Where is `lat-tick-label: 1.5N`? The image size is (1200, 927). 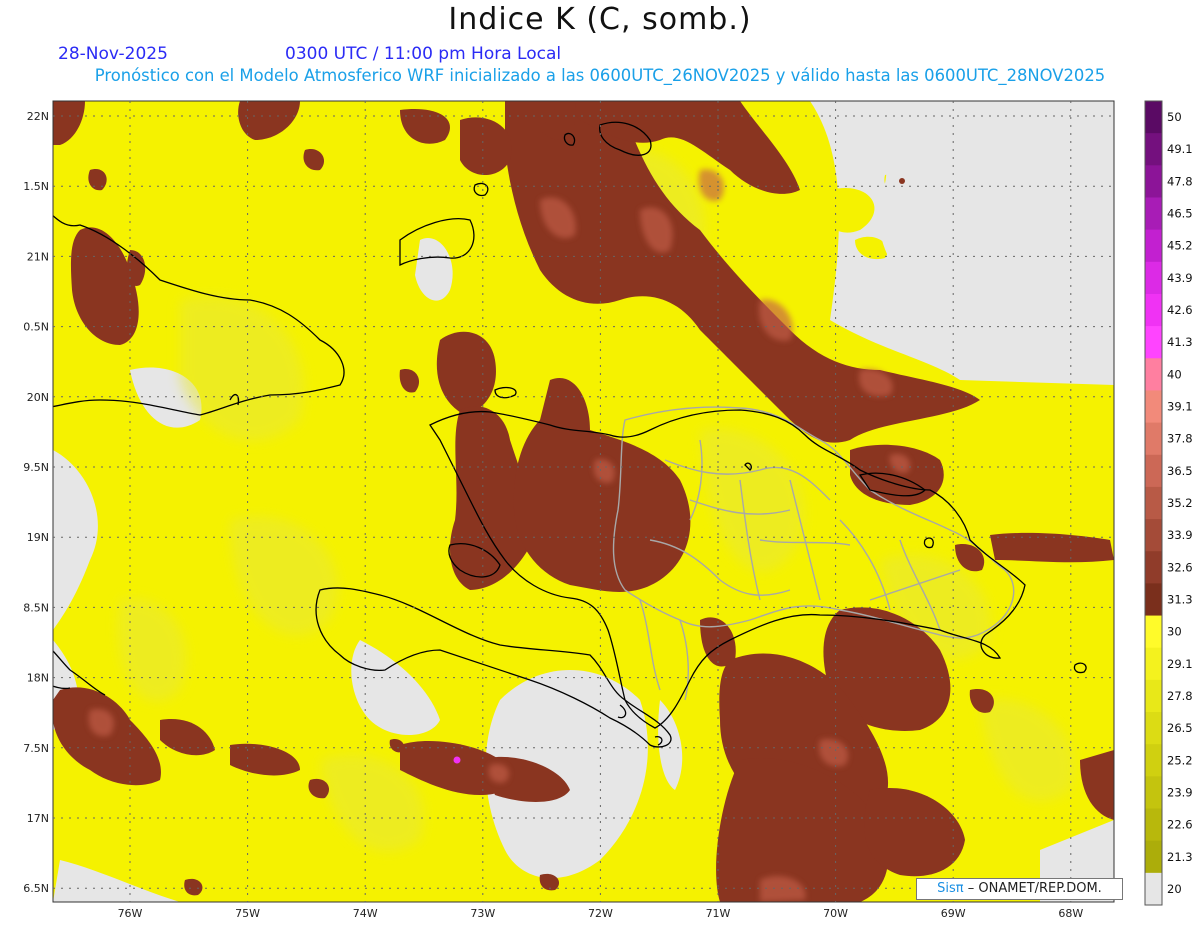
lat-tick-label: 1.5N is located at coordinates (36, 186).